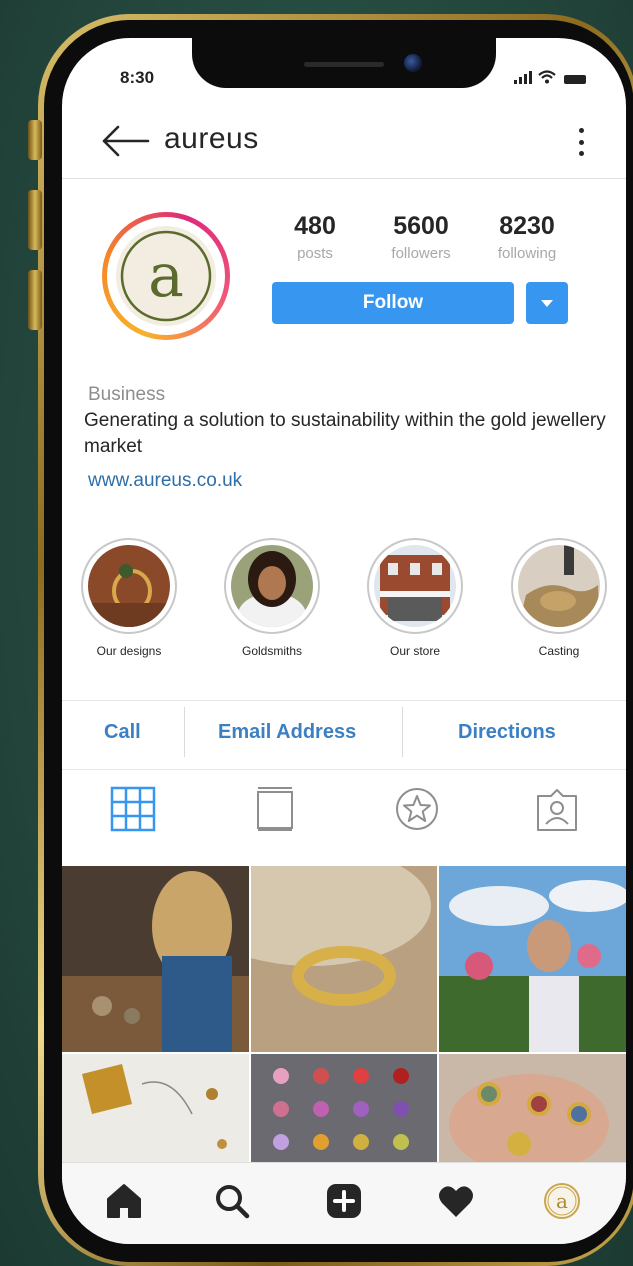  Describe the element at coordinates (272, 651) in the screenshot. I see `highlight-label: Goldsmiths` at that location.